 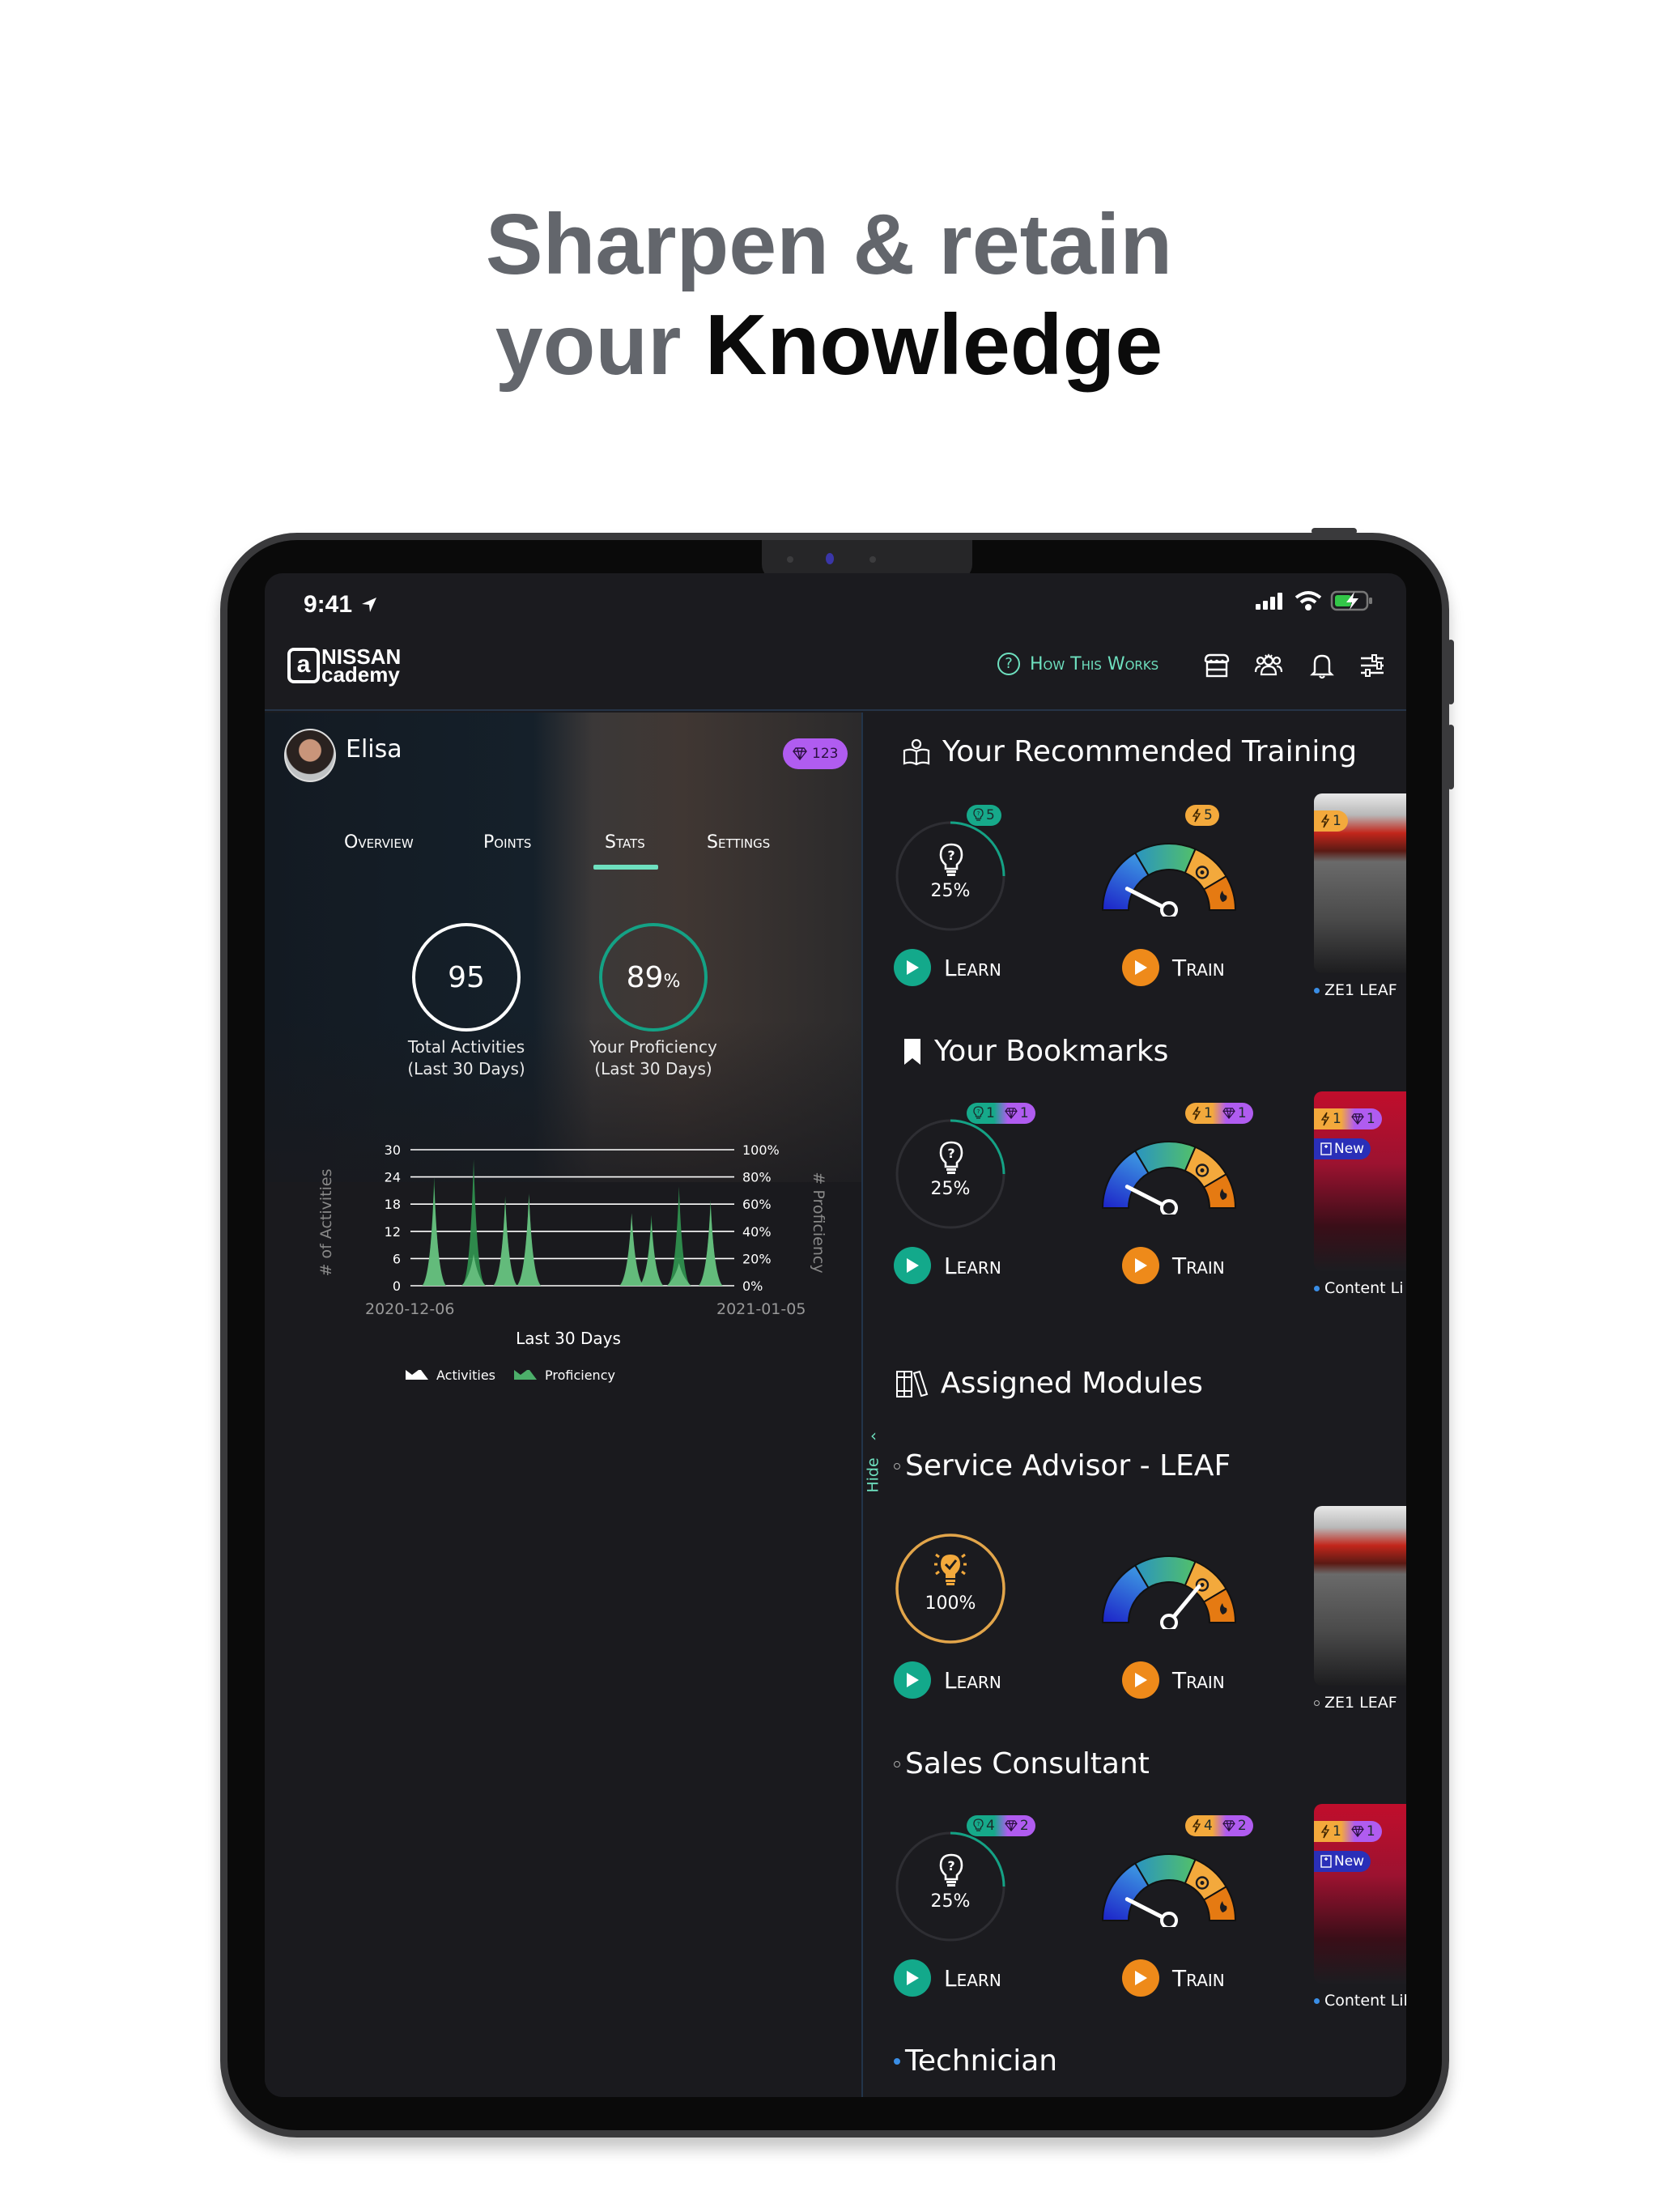 I want to click on train-points-pill: 42, so click(x=1219, y=1826).